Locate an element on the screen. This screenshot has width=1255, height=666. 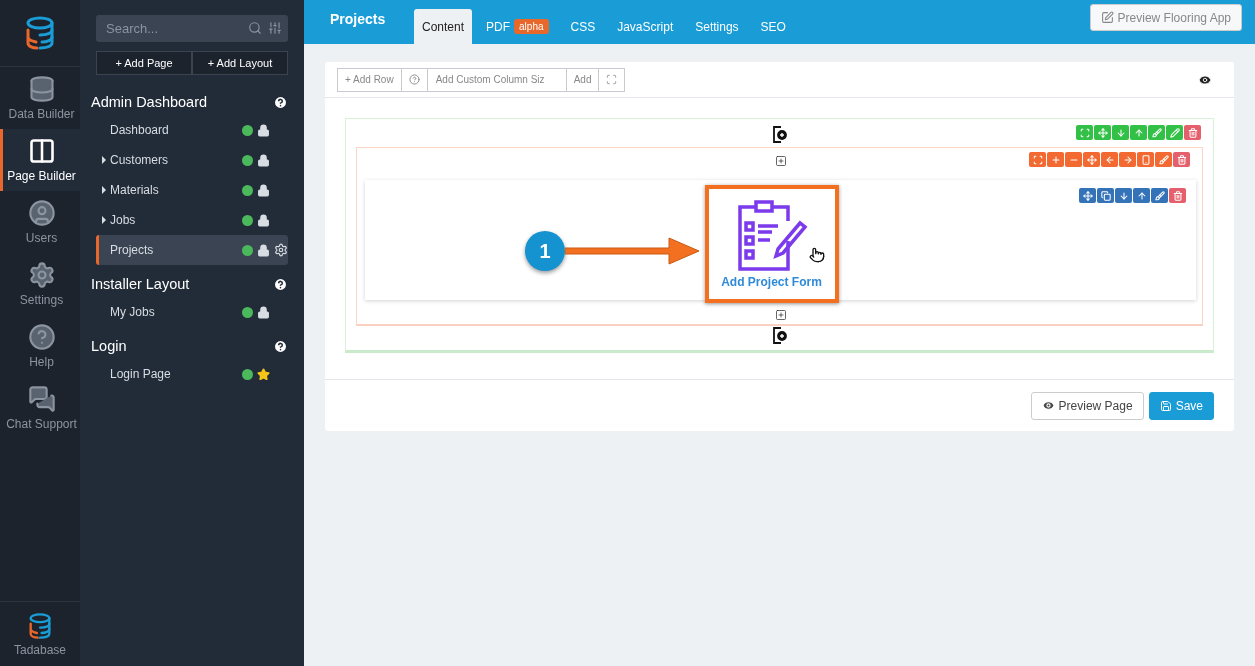
add-button: + Add Page is located at coordinates (144, 63).